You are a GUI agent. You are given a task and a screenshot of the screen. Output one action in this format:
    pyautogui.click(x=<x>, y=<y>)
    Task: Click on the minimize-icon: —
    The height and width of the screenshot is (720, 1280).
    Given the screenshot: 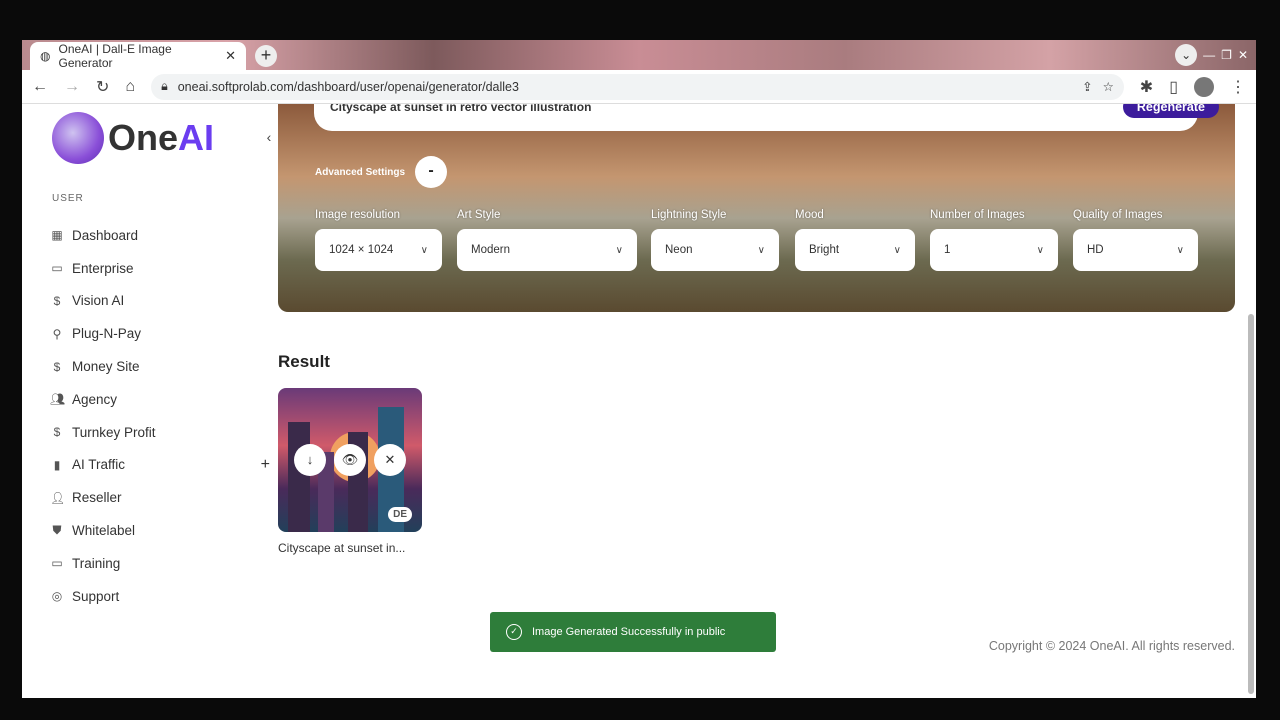 What is the action you would take?
    pyautogui.click(x=1209, y=55)
    